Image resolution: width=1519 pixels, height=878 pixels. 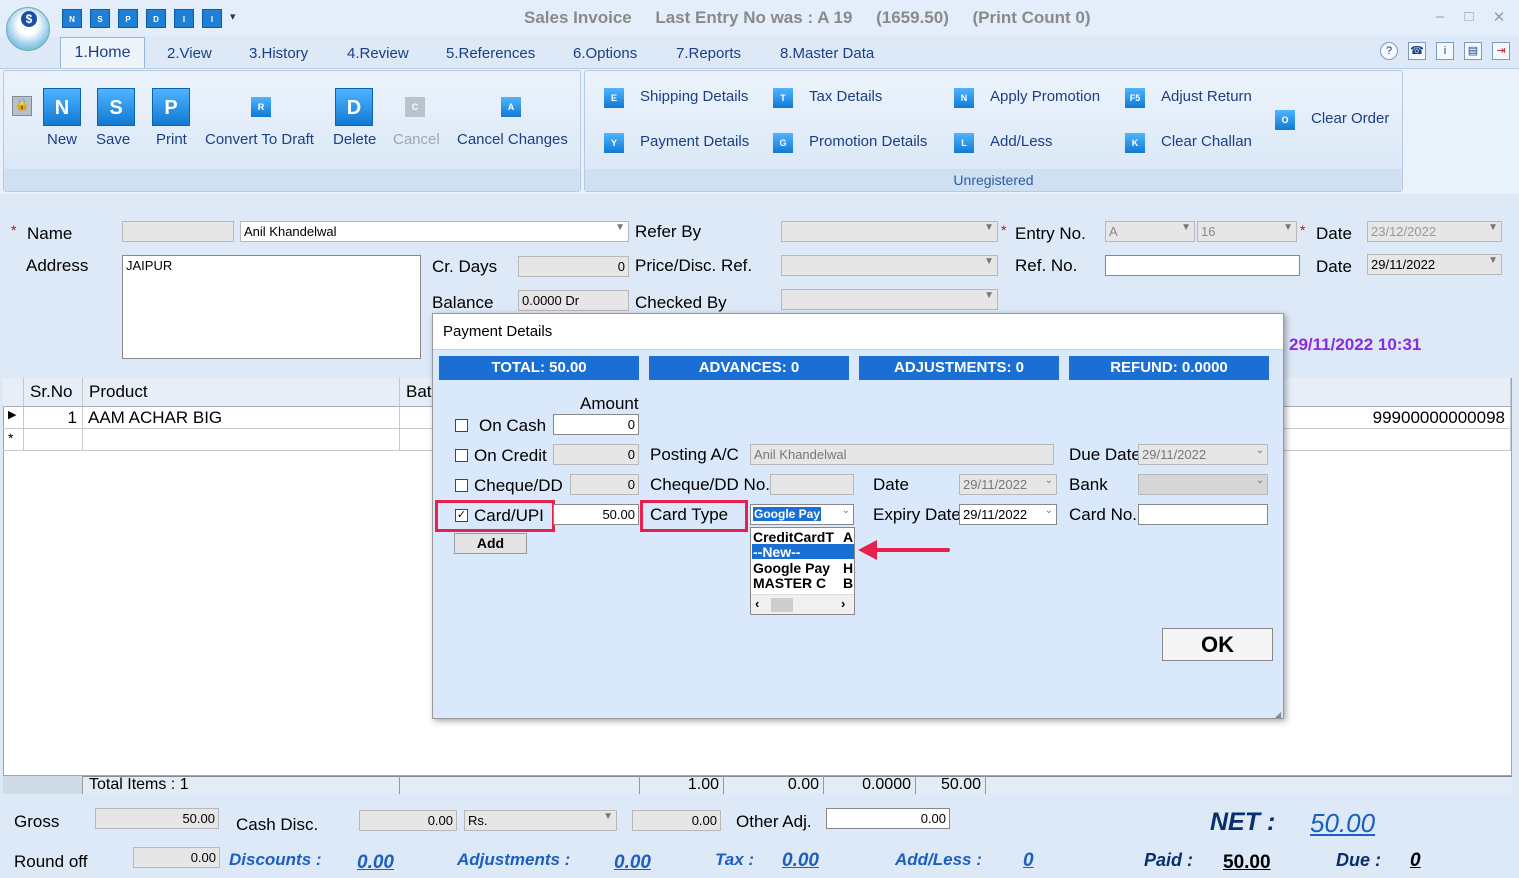 I want to click on due-date-field: 29/11/2022 ⌄, so click(x=1203, y=454).